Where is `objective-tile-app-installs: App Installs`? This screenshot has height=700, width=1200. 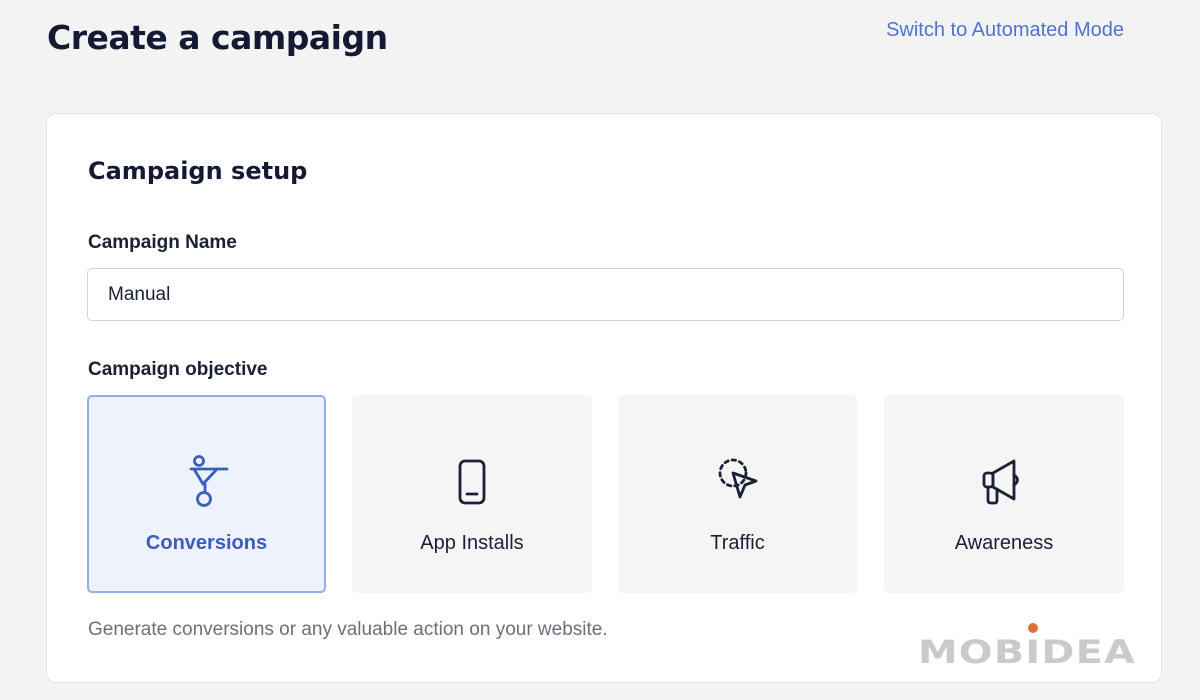
objective-tile-app-installs: App Installs is located at coordinates (472, 494).